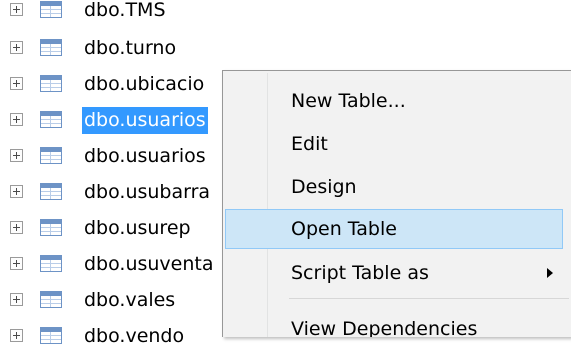 Image resolution: width=571 pixels, height=354 pixels. What do you see at coordinates (360, 273) in the screenshot?
I see `menu-item-label: Script Table as` at bounding box center [360, 273].